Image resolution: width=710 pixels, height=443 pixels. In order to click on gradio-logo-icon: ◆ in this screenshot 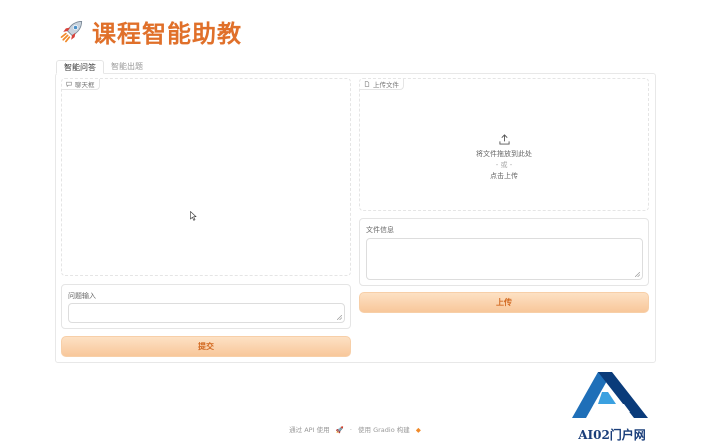, I will do `click(418, 430)`.